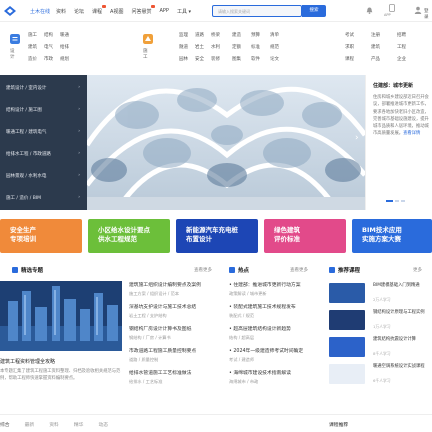  I want to click on category-link: 图集, so click(241, 59).